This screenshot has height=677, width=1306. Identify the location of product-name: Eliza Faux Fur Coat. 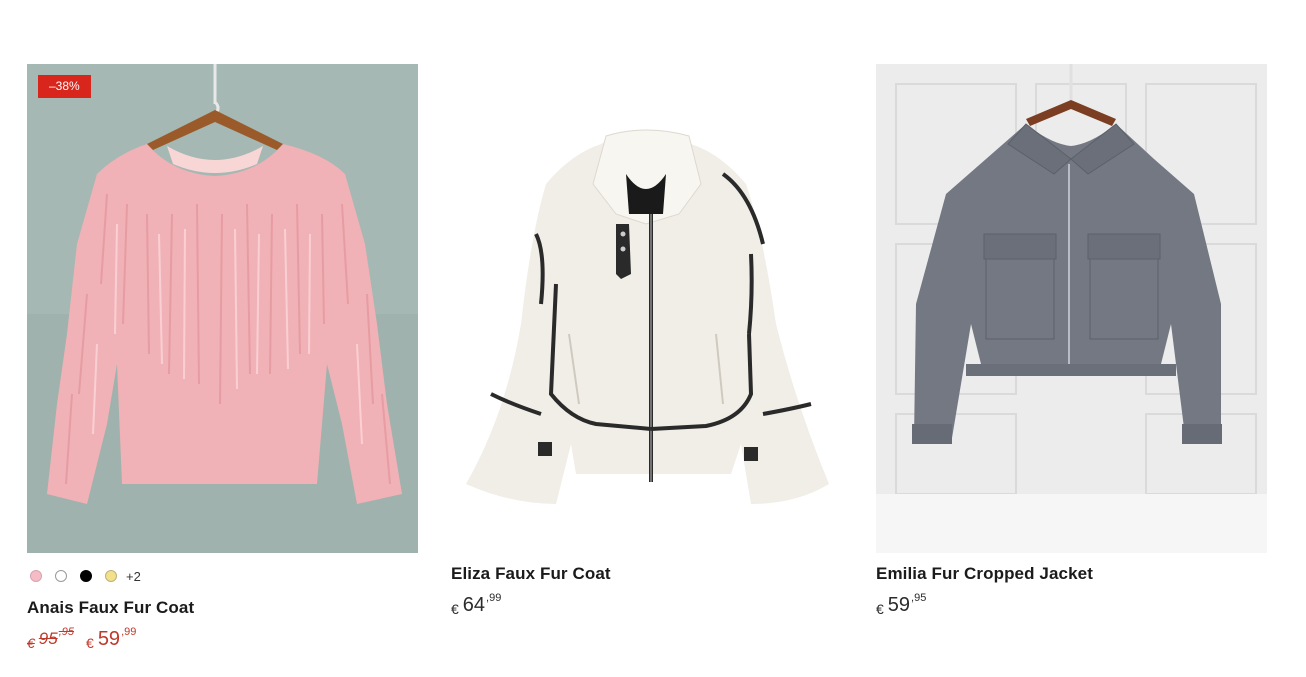
(646, 574).